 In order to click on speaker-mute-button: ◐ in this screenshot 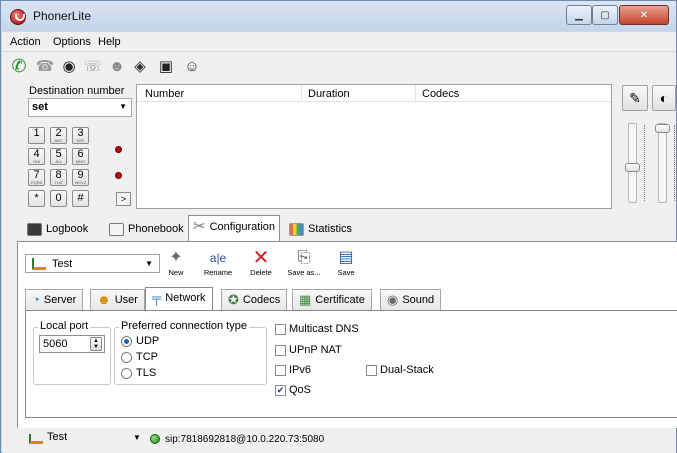, I will do `click(664, 98)`.